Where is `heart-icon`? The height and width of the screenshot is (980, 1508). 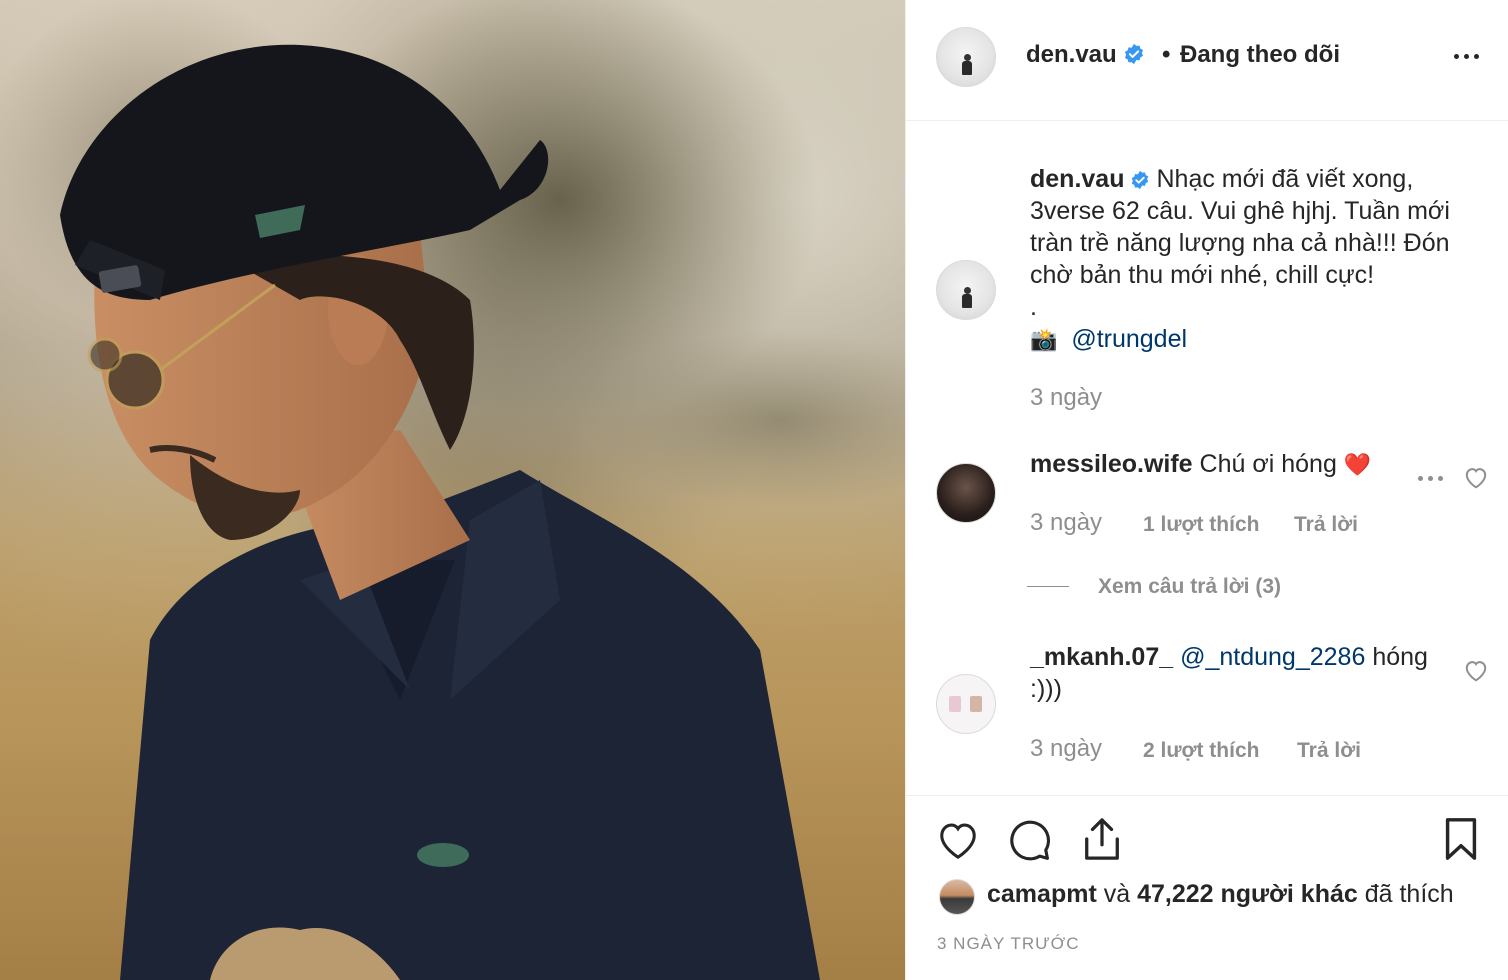 heart-icon is located at coordinates (958, 839).